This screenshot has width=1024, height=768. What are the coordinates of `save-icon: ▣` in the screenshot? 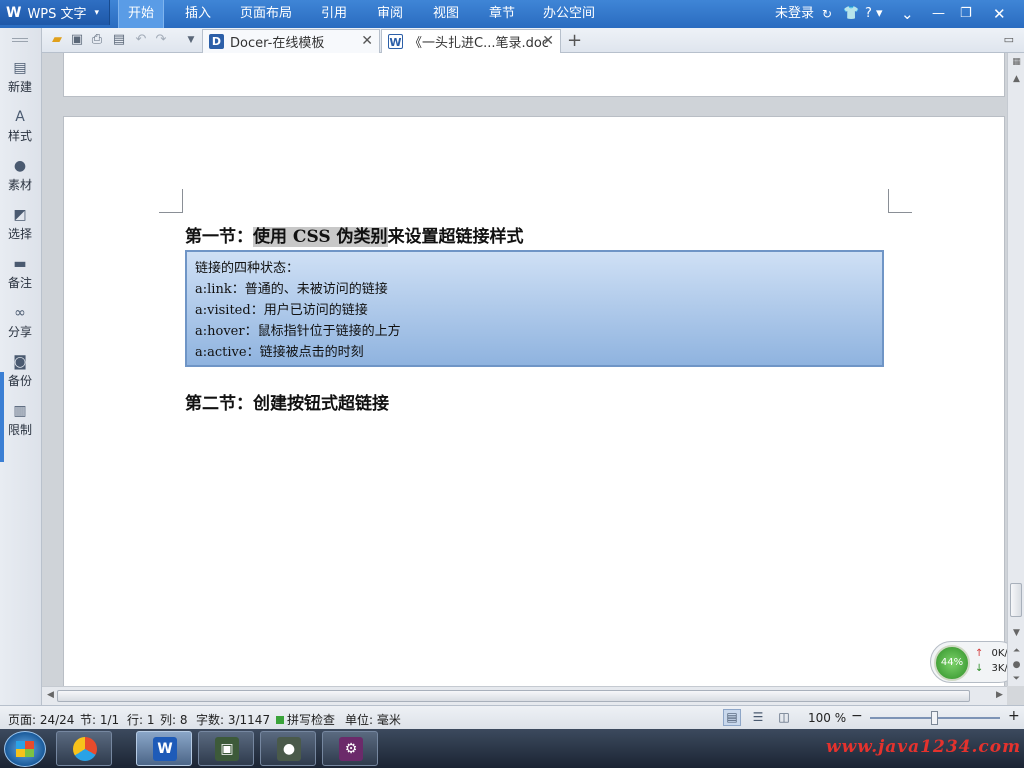 It's located at (77, 40).